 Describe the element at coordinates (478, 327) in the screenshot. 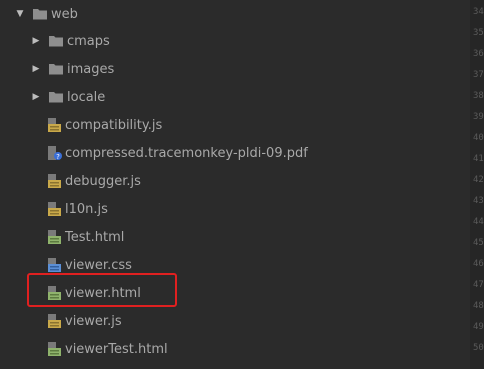

I see `line-number: 49` at that location.